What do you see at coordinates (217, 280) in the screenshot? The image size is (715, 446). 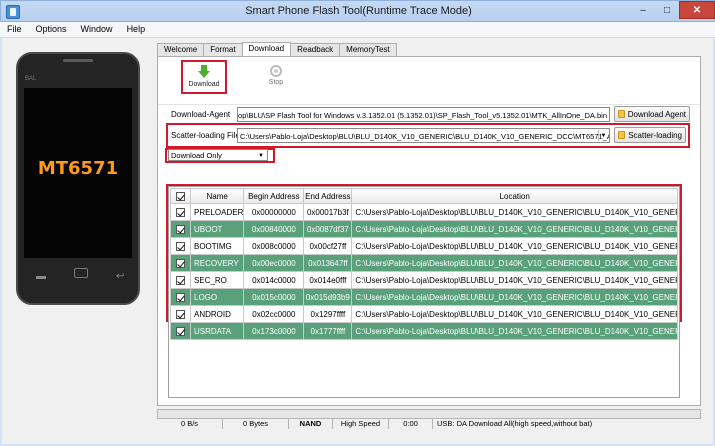 I see `partition-name: SEC_RO` at bounding box center [217, 280].